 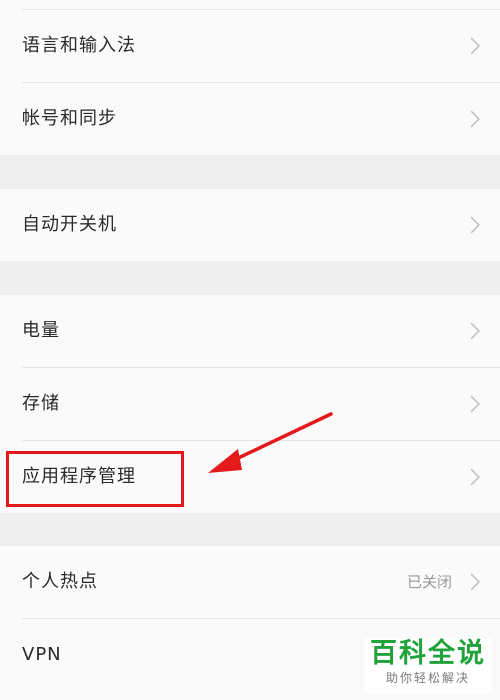 What do you see at coordinates (42, 654) in the screenshot?
I see `settings-item-label: VPN` at bounding box center [42, 654].